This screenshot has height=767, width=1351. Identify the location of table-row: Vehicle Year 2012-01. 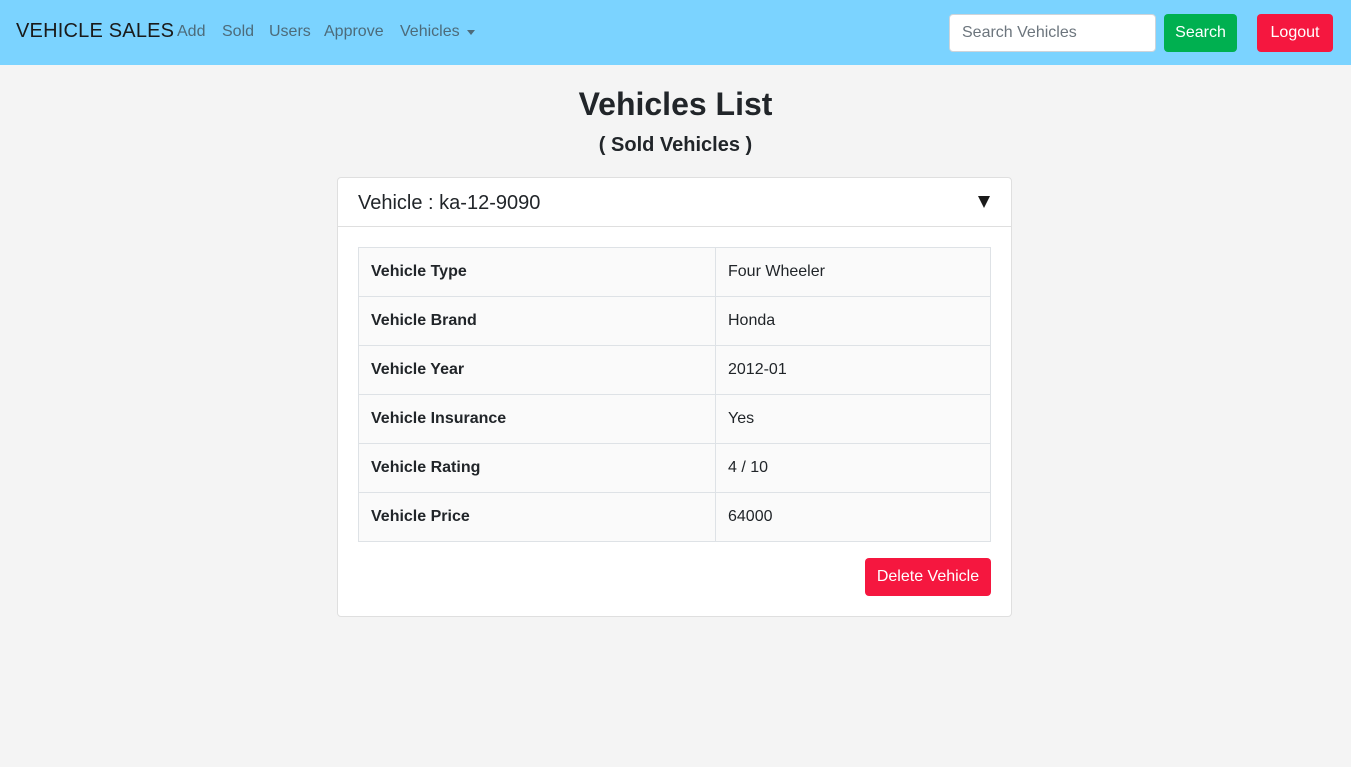
(674, 370).